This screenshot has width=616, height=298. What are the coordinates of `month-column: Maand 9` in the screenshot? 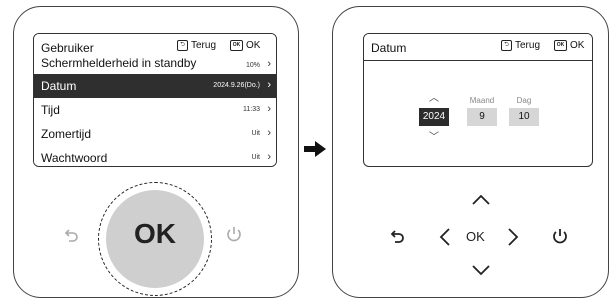 It's located at (482, 111).